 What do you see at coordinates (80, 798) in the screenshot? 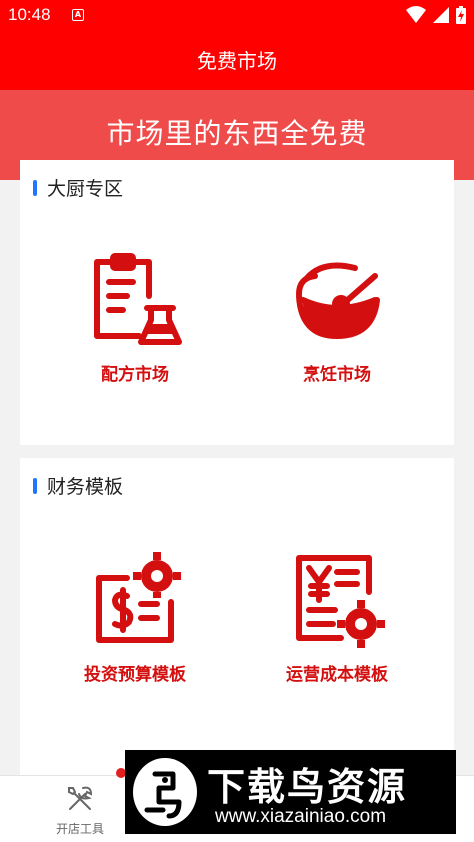
I see `tools-icon` at bounding box center [80, 798].